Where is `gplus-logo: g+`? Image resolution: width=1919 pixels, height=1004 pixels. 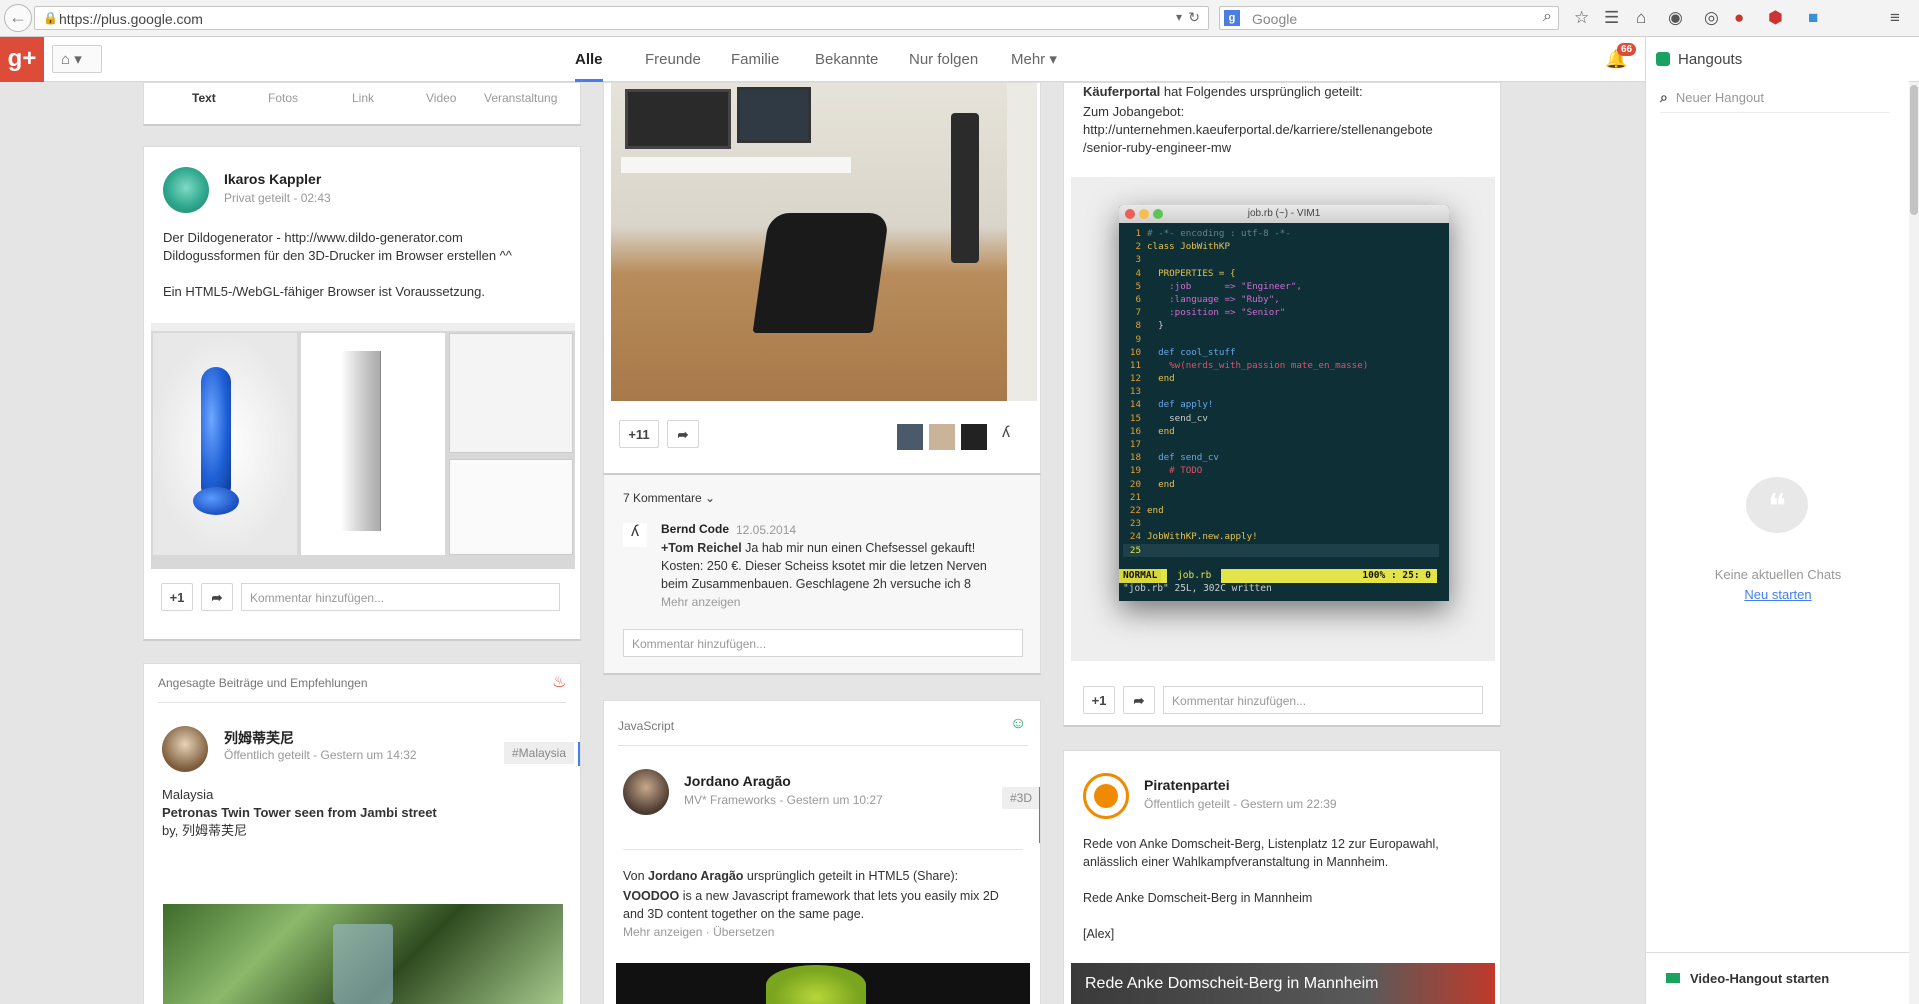
gplus-logo: g+ is located at coordinates (22, 59).